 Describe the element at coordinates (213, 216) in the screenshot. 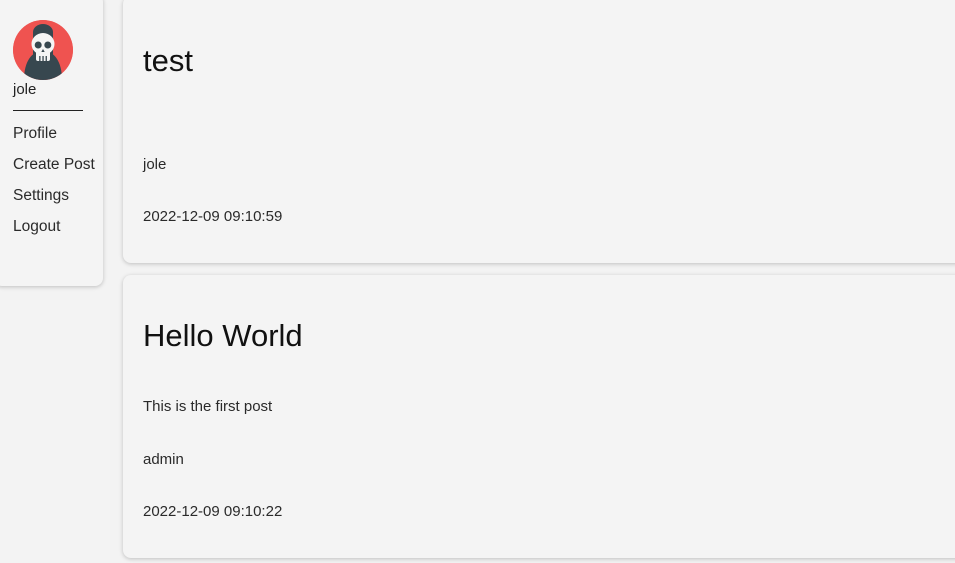

I see `post-date: 2022-12-09 09:10:59` at that location.